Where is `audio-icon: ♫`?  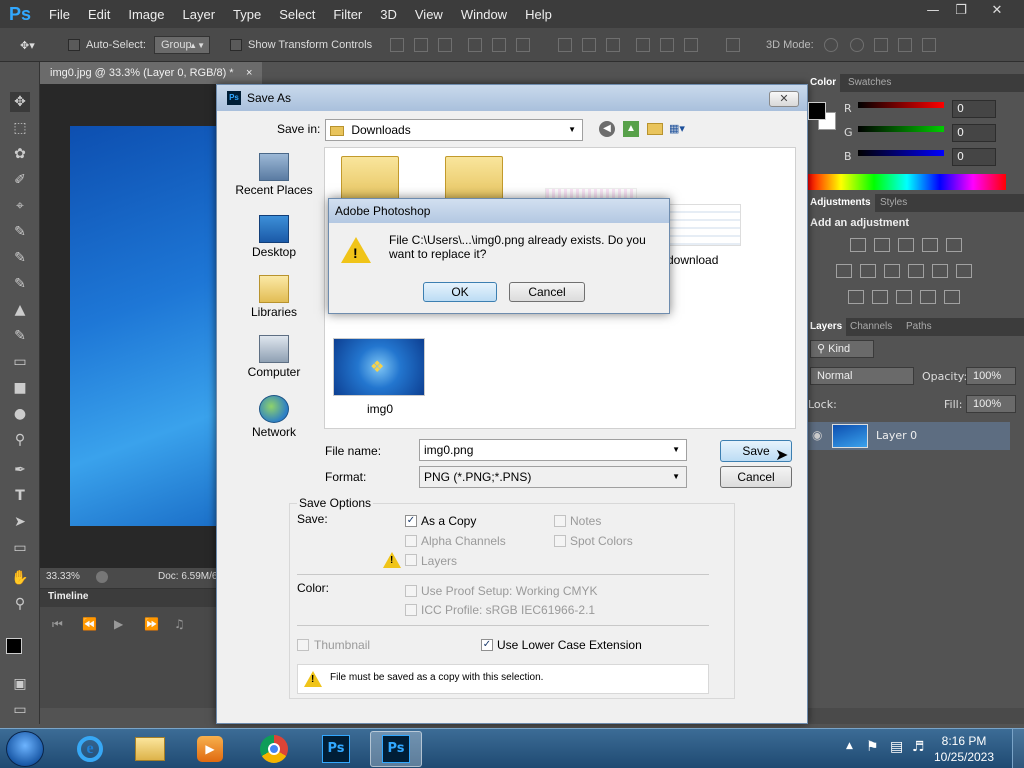 audio-icon: ♫ is located at coordinates (179, 624).